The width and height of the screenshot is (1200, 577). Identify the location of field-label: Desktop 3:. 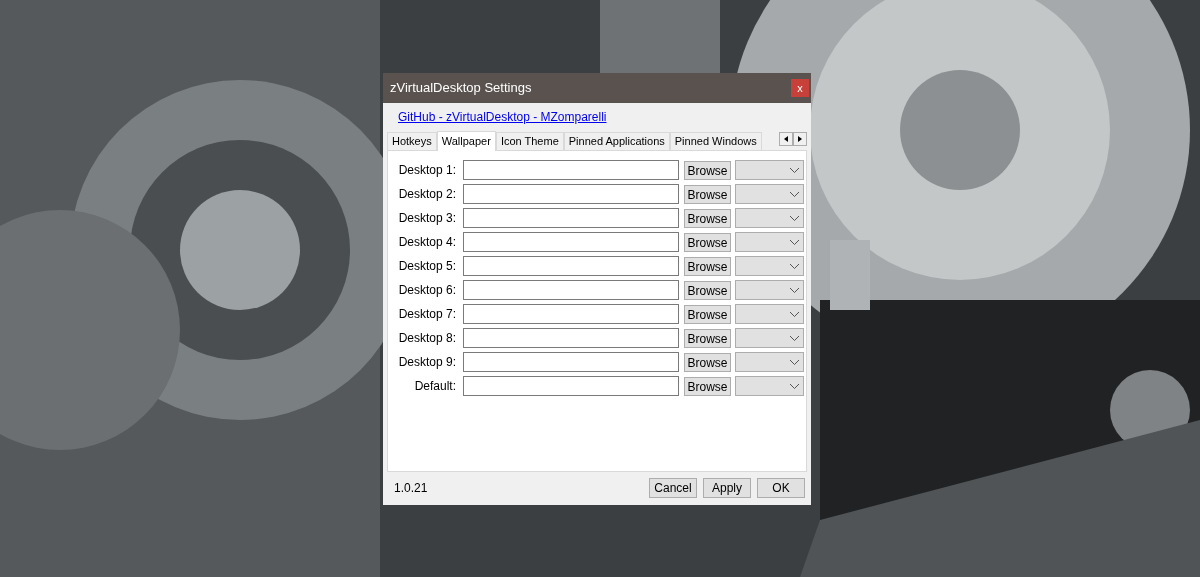
(426, 218).